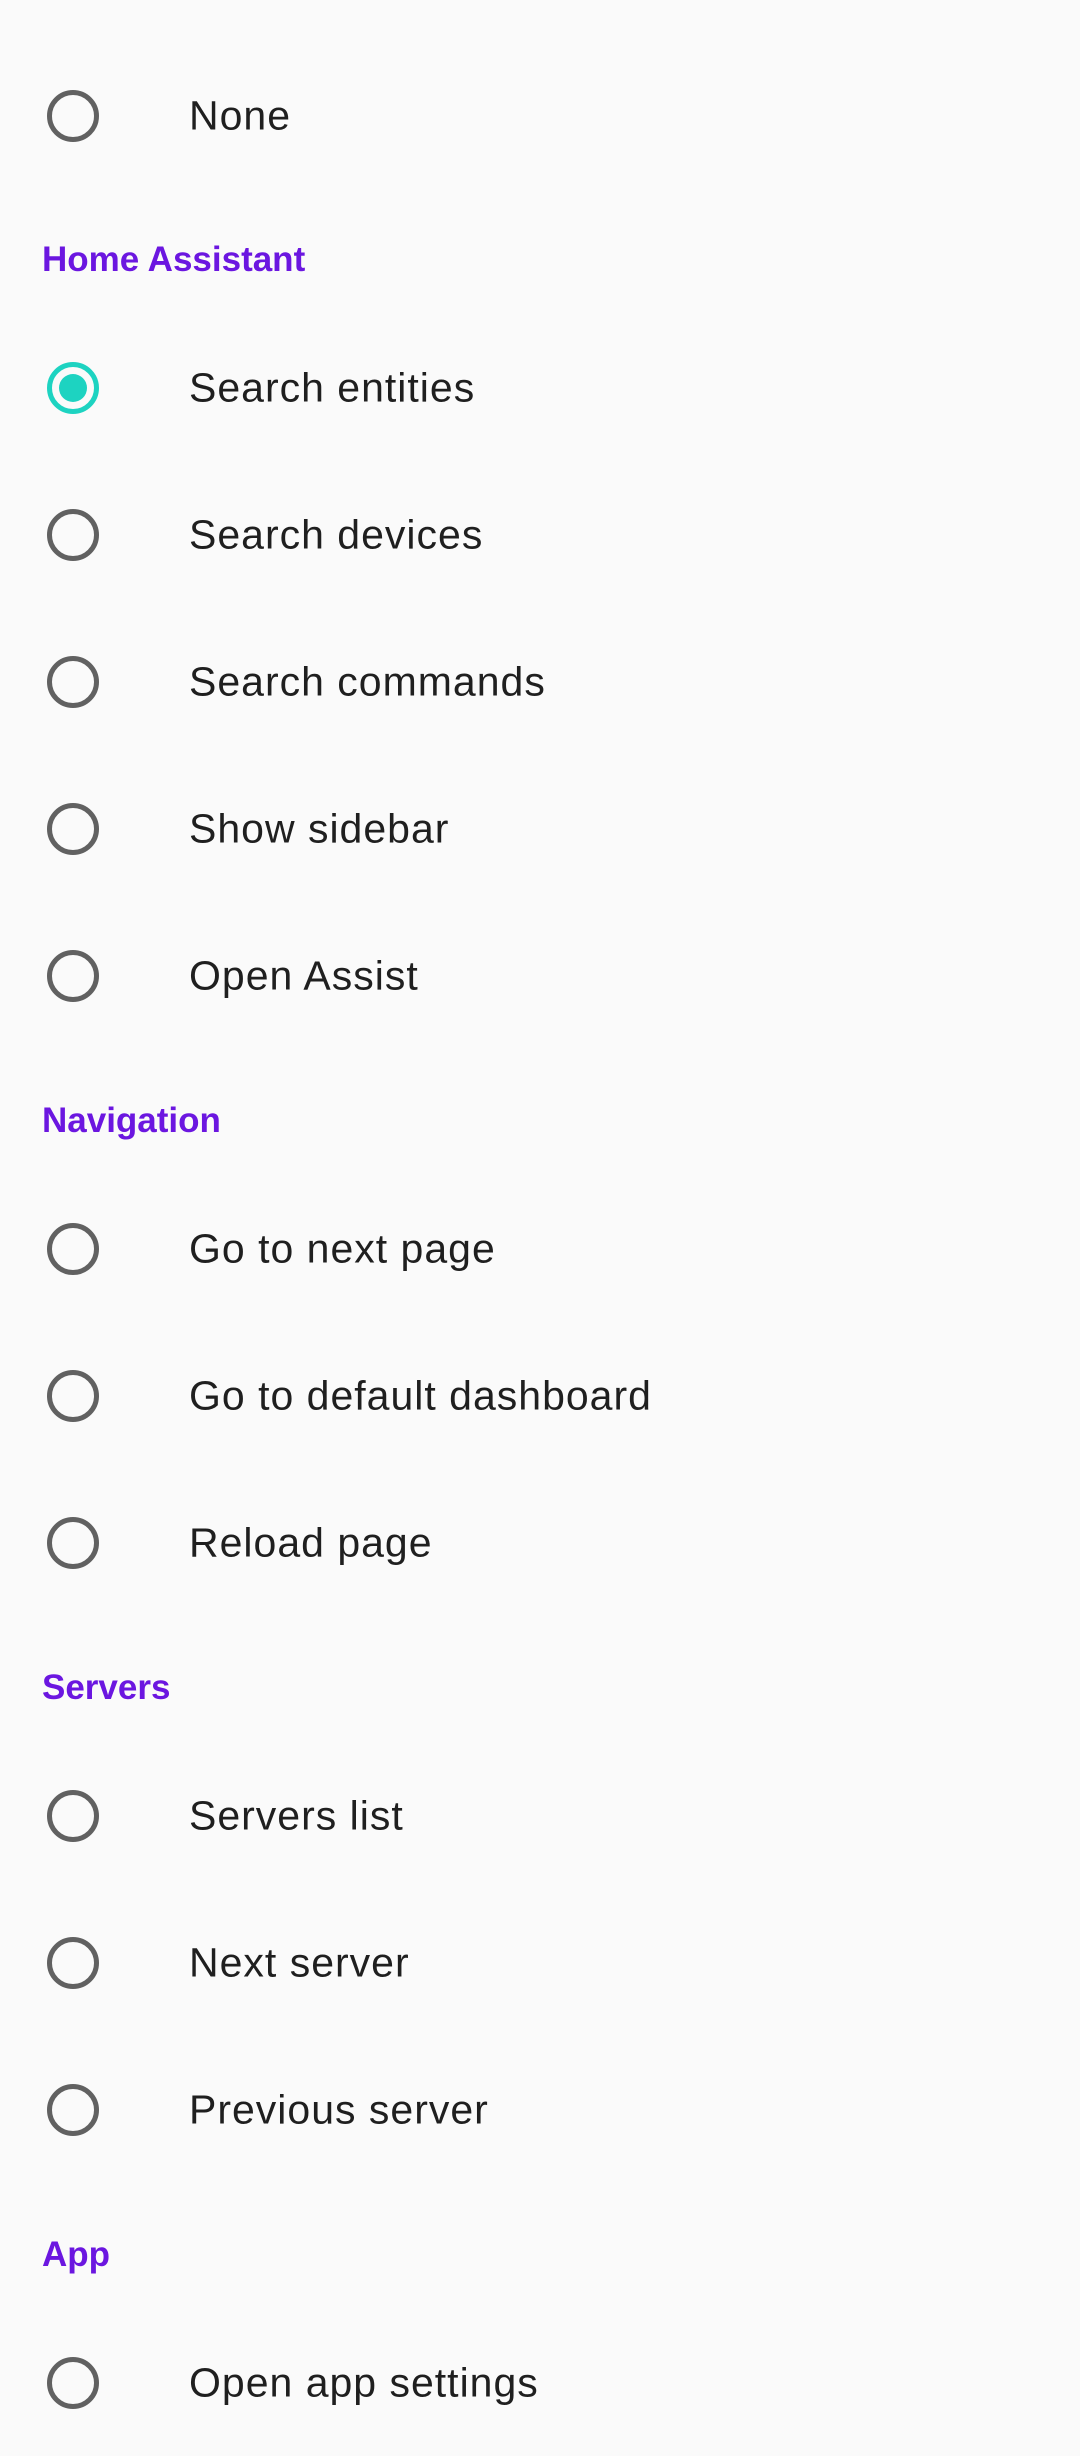 The image size is (1080, 2456). I want to click on option-label: Servers list, so click(296, 1815).